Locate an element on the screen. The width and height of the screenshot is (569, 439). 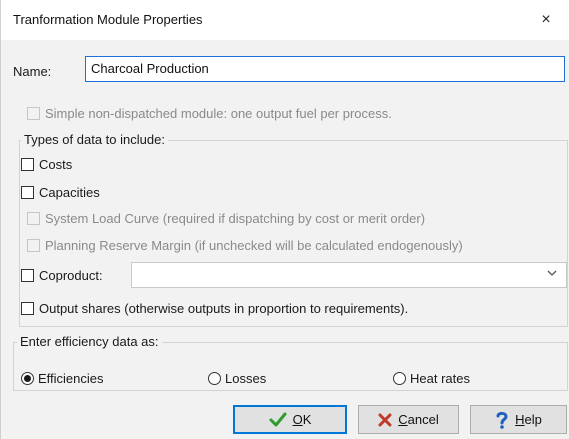
coproduct-checkbox is located at coordinates (27, 275).